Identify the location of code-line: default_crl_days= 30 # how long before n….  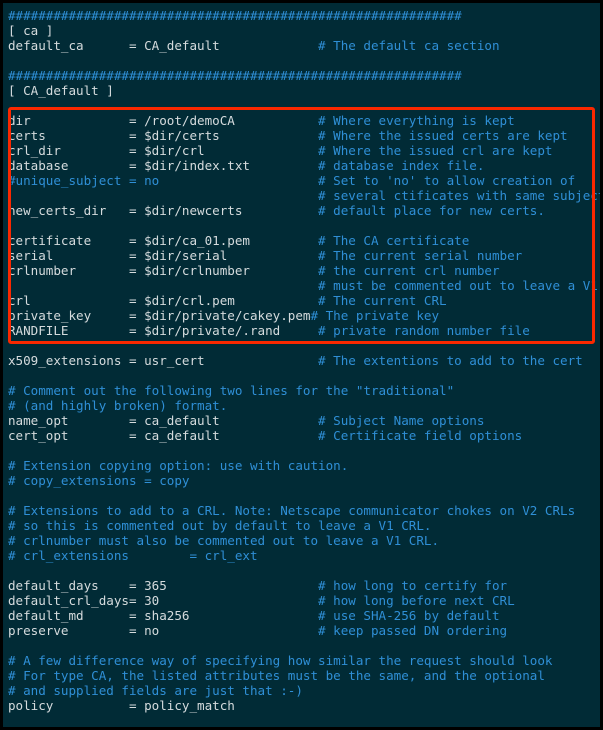
(304, 600).